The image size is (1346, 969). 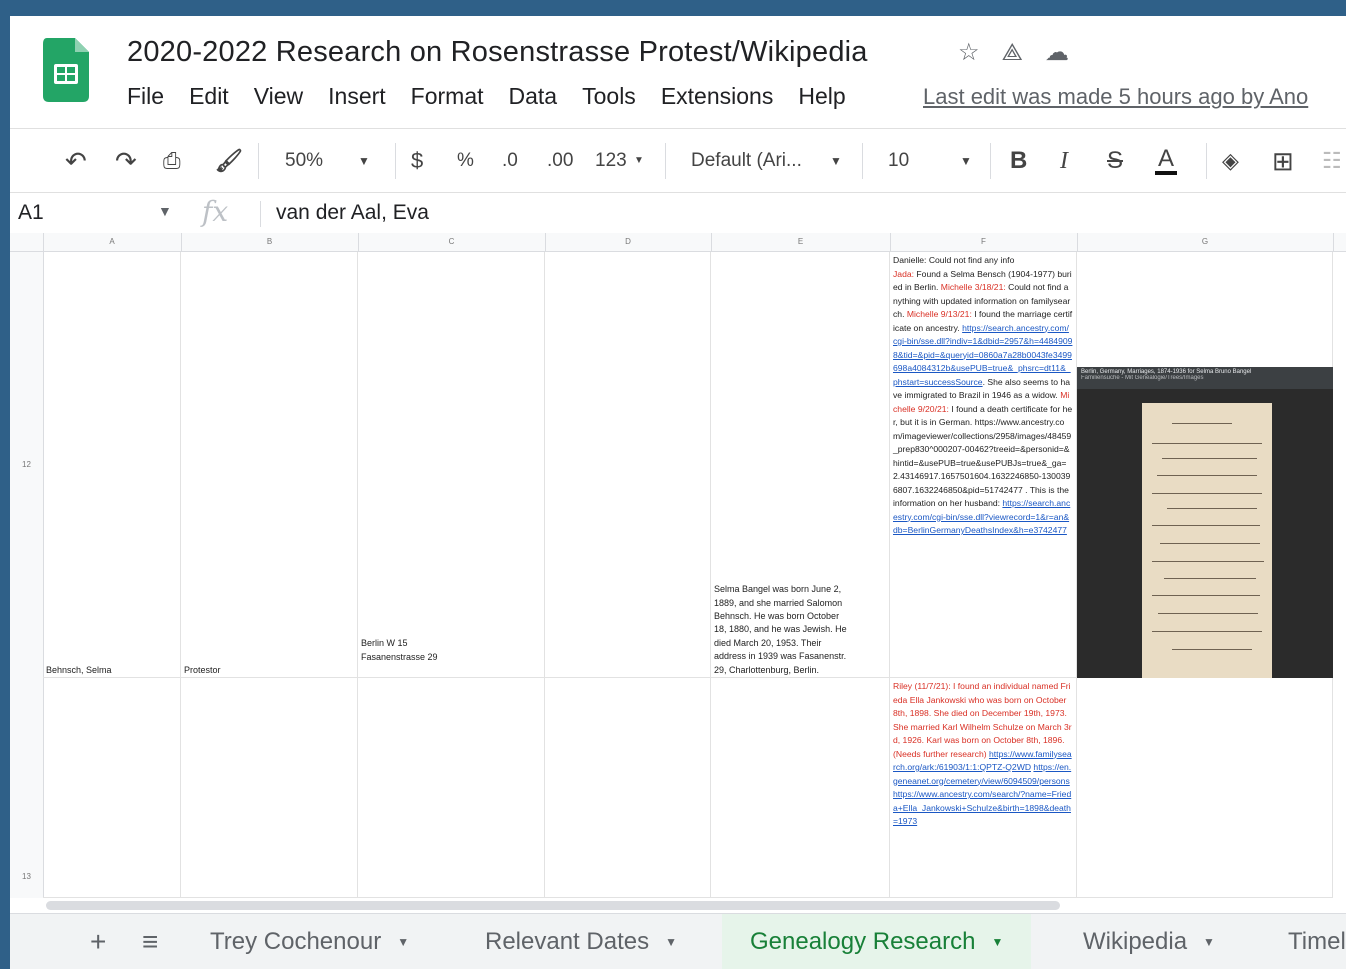 What do you see at coordinates (304, 161) in the screenshot?
I see `zoom-select: 50%` at bounding box center [304, 161].